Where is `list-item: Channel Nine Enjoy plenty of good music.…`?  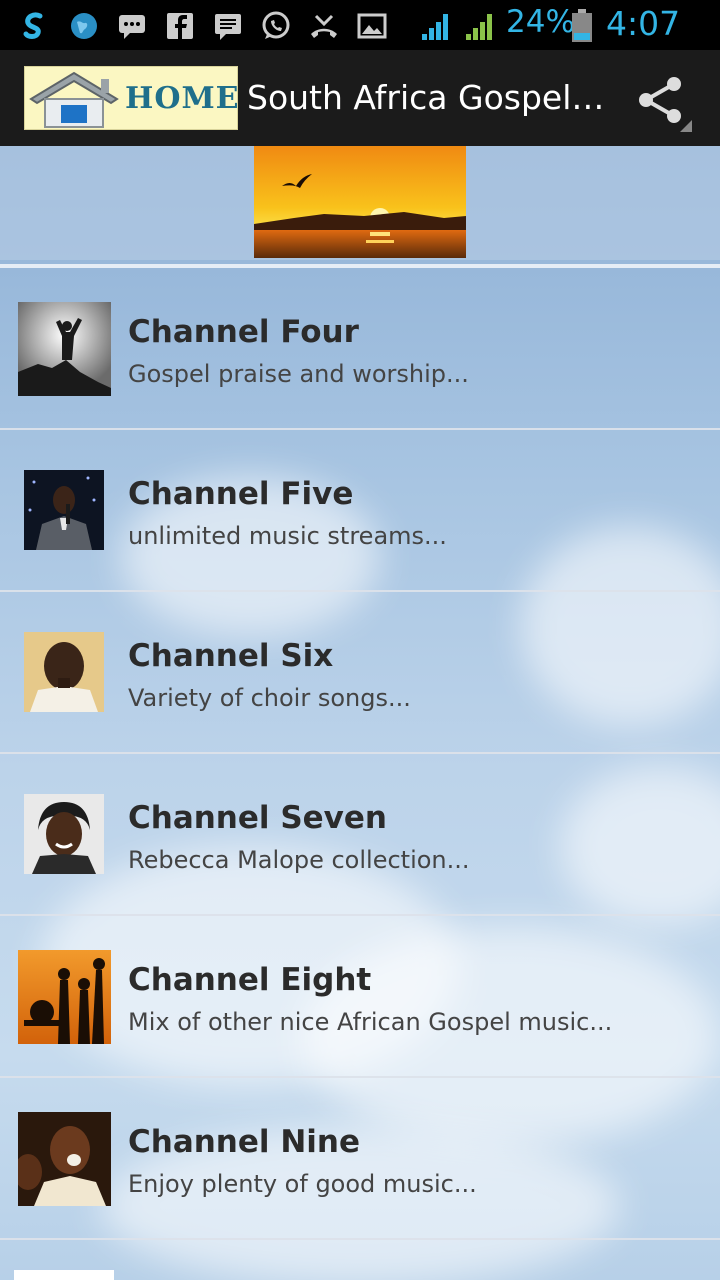
list-item: Channel Nine Enjoy plenty of good music.… is located at coordinates (360, 1159).